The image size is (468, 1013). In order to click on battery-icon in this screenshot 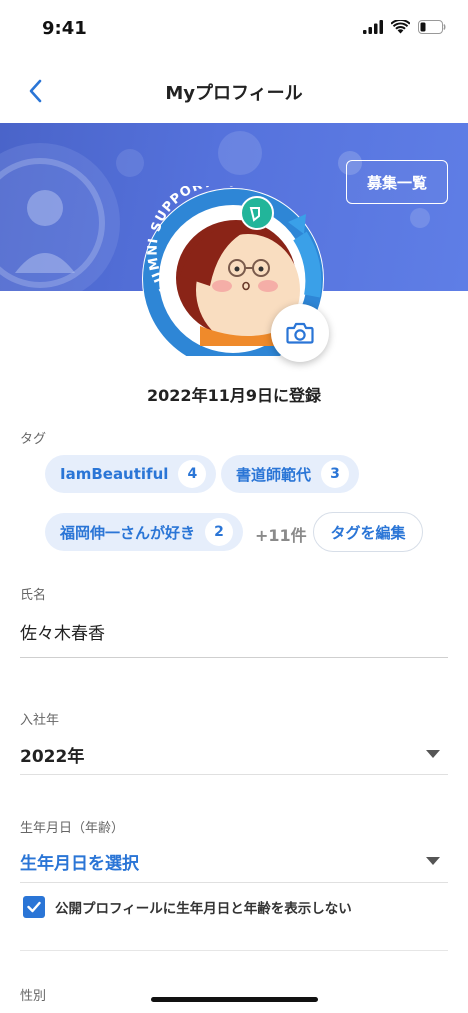, I will do `click(432, 27)`.